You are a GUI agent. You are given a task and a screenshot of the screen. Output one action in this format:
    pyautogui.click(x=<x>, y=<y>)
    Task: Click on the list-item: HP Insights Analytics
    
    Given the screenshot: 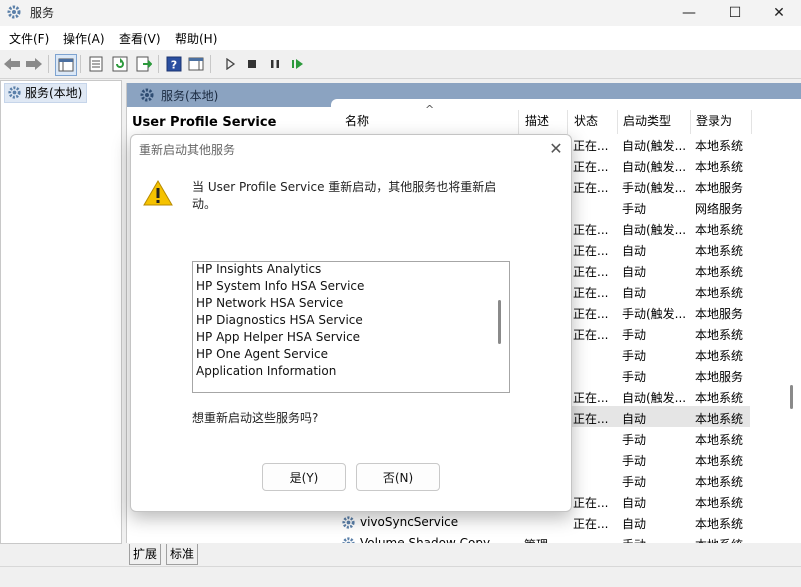 What is the action you would take?
    pyautogui.click(x=259, y=269)
    